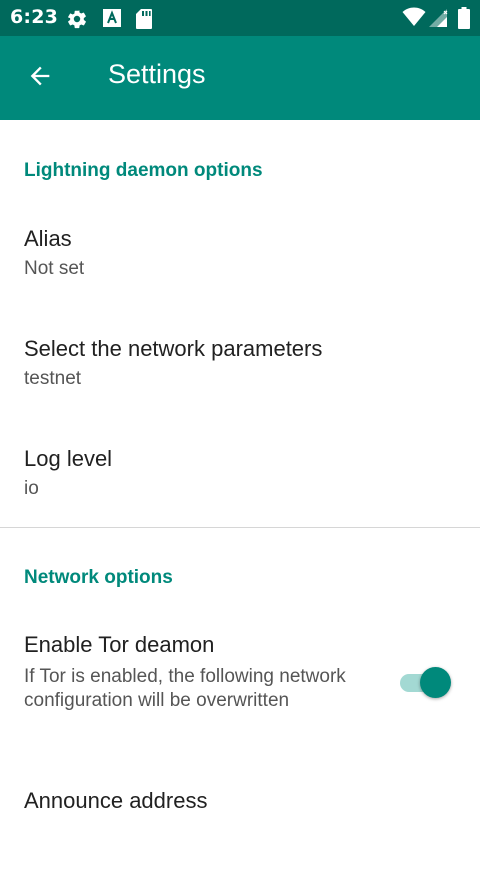 Image resolution: width=480 pixels, height=870 pixels. Describe the element at coordinates (157, 74) in the screenshot. I see `page-title: Settings` at that location.